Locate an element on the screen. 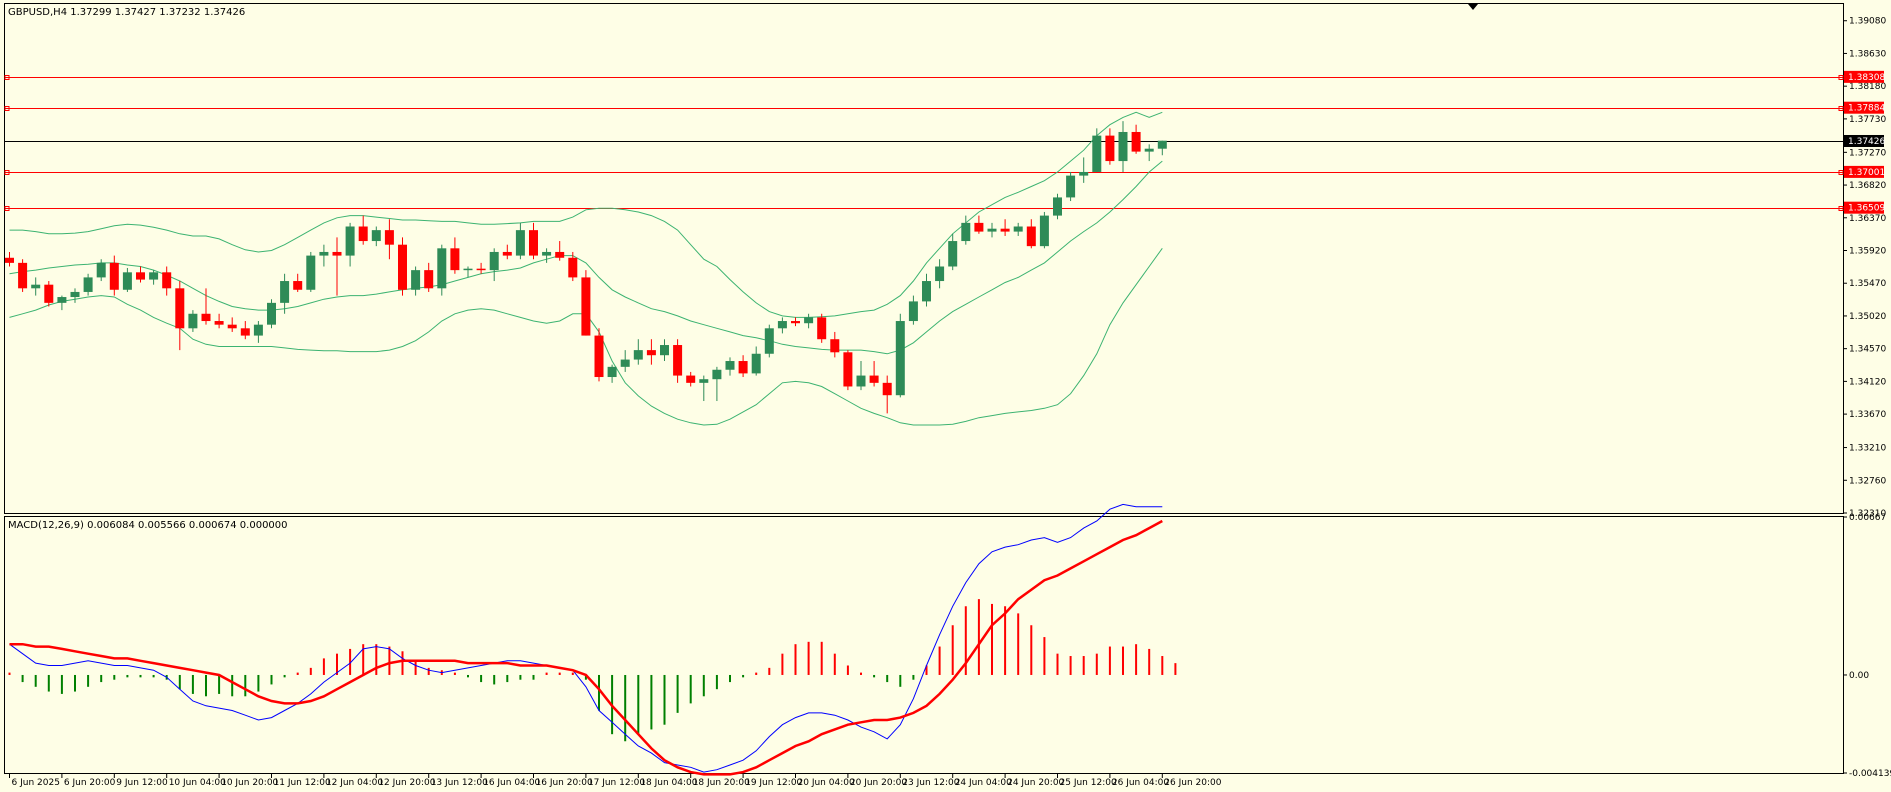  macd-tick-label: -0.004139 is located at coordinates (1870, 774).